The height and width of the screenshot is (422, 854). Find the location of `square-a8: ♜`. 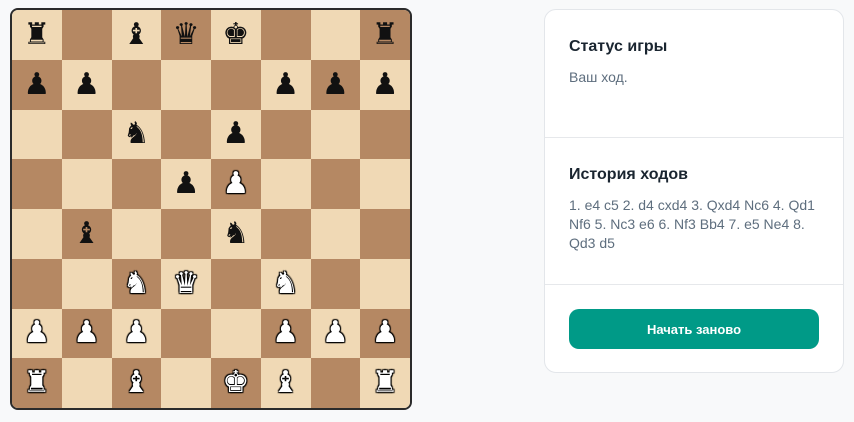

square-a8: ♜ is located at coordinates (37, 35).